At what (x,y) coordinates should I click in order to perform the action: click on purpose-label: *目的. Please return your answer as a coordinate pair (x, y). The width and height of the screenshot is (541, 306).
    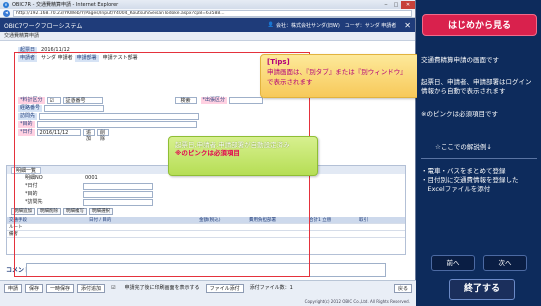
    Looking at the image, I should click on (26, 124).